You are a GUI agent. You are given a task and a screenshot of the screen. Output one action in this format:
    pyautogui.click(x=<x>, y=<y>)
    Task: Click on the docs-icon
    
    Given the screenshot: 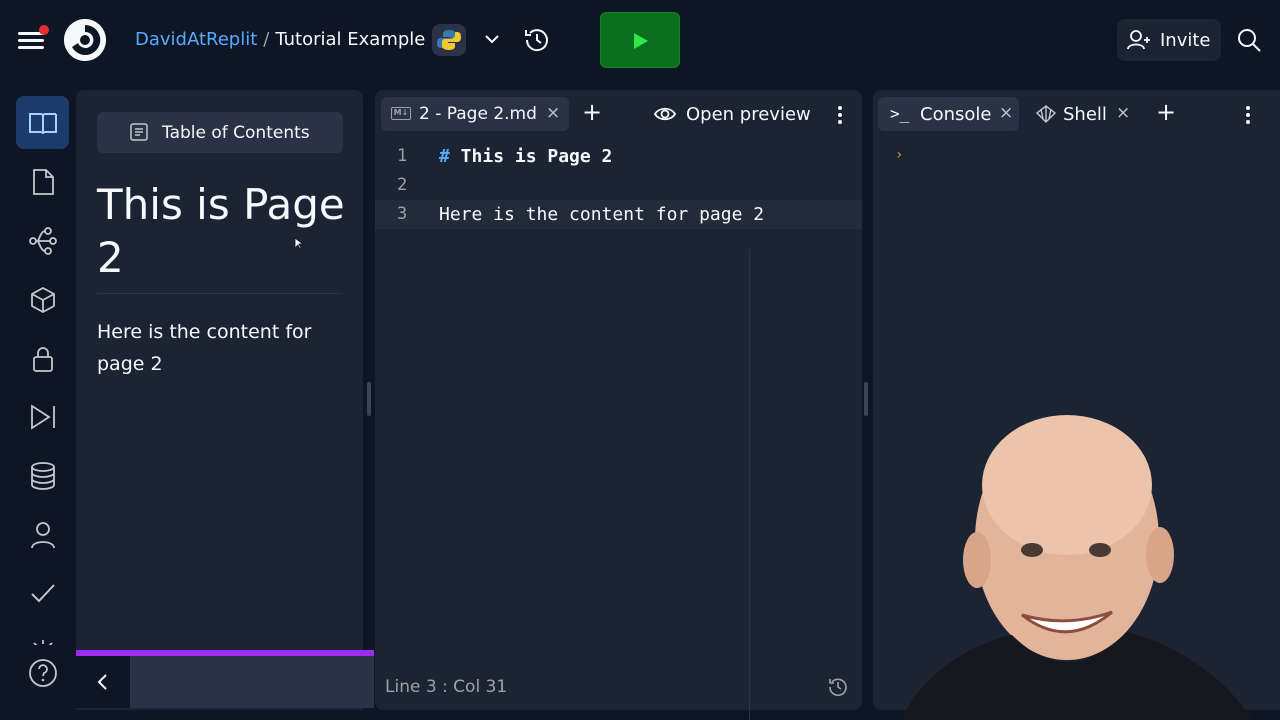 What is the action you would take?
    pyautogui.click(x=43, y=124)
    